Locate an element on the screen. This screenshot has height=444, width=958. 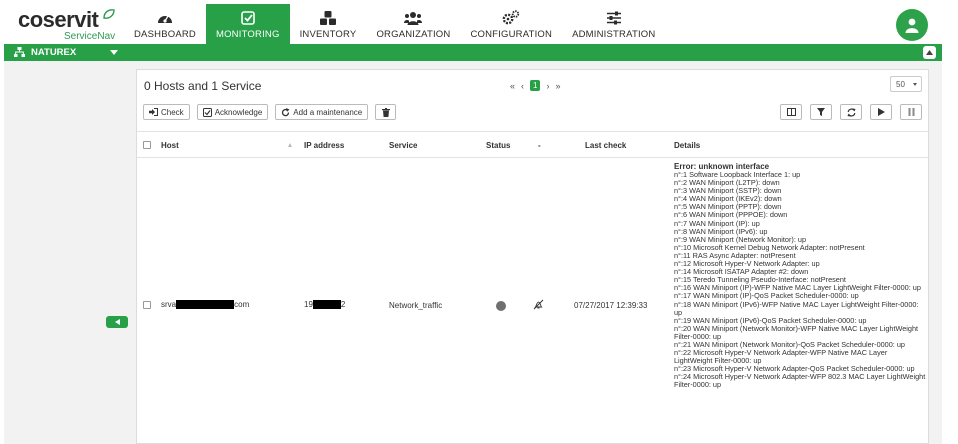
site-selector: NATUREX is located at coordinates (45, 52).